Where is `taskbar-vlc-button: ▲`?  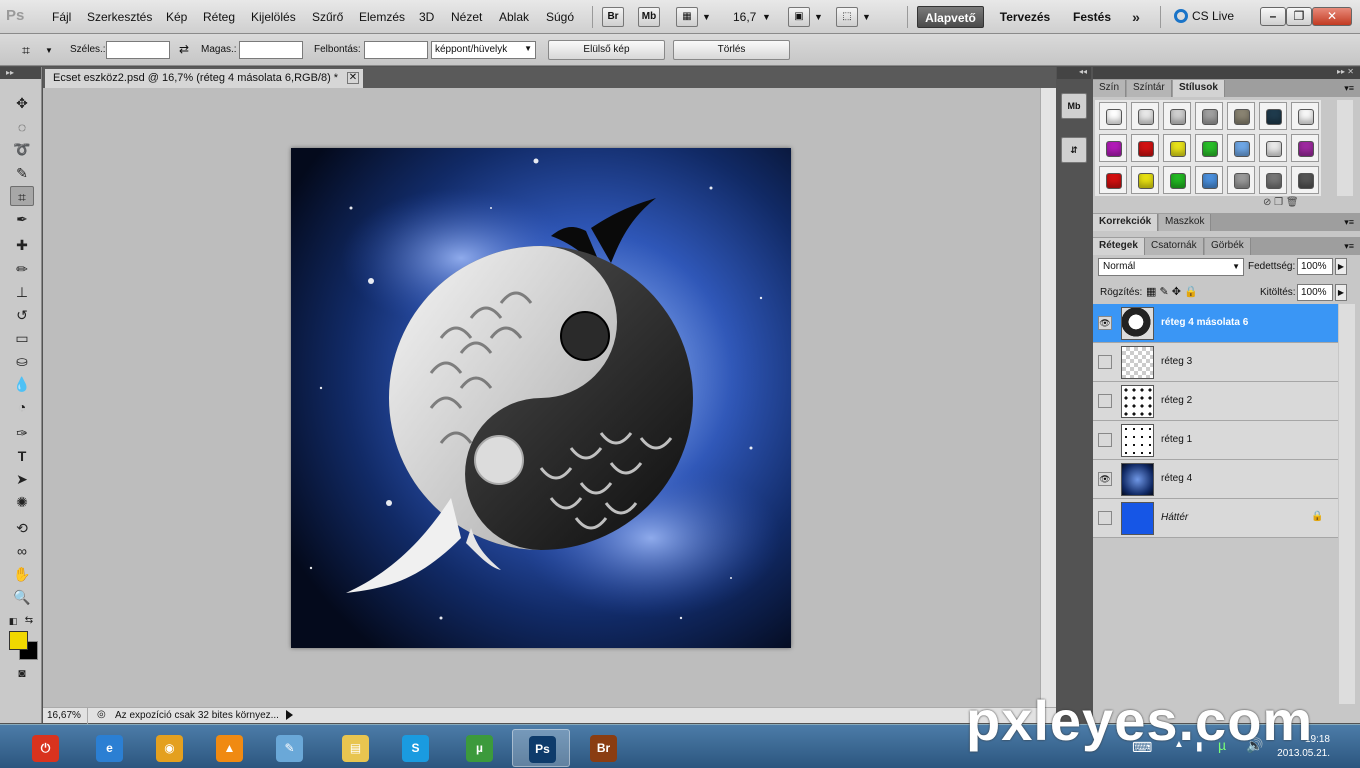 taskbar-vlc-button: ▲ is located at coordinates (229, 748).